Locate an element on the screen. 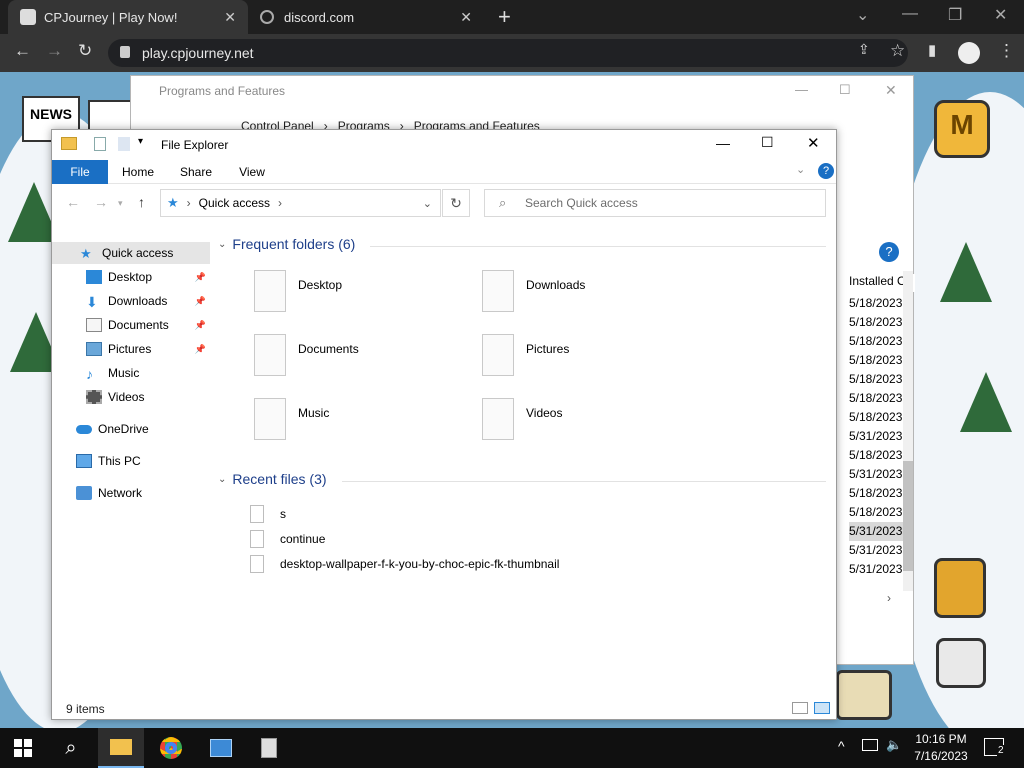  start-windows-icon is located at coordinates (23, 748).